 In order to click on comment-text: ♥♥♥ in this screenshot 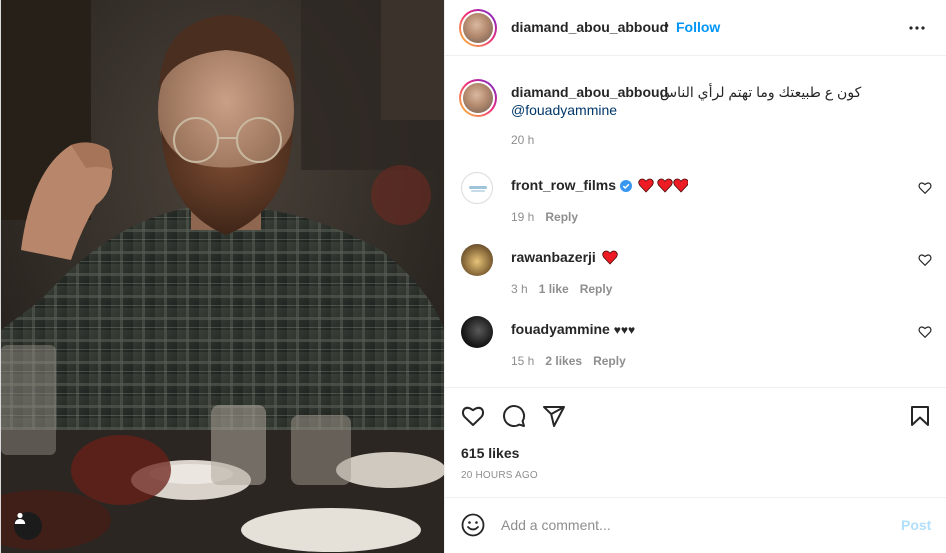, I will do `click(624, 330)`.